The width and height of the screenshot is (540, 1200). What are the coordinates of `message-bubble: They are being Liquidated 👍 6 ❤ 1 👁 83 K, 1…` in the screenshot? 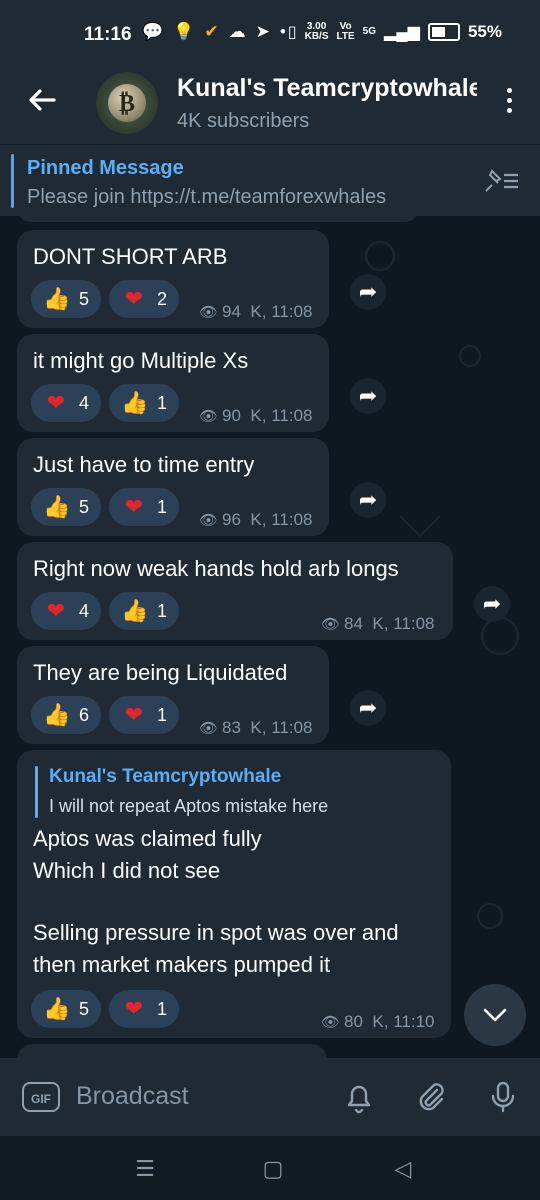 It's located at (173, 695).